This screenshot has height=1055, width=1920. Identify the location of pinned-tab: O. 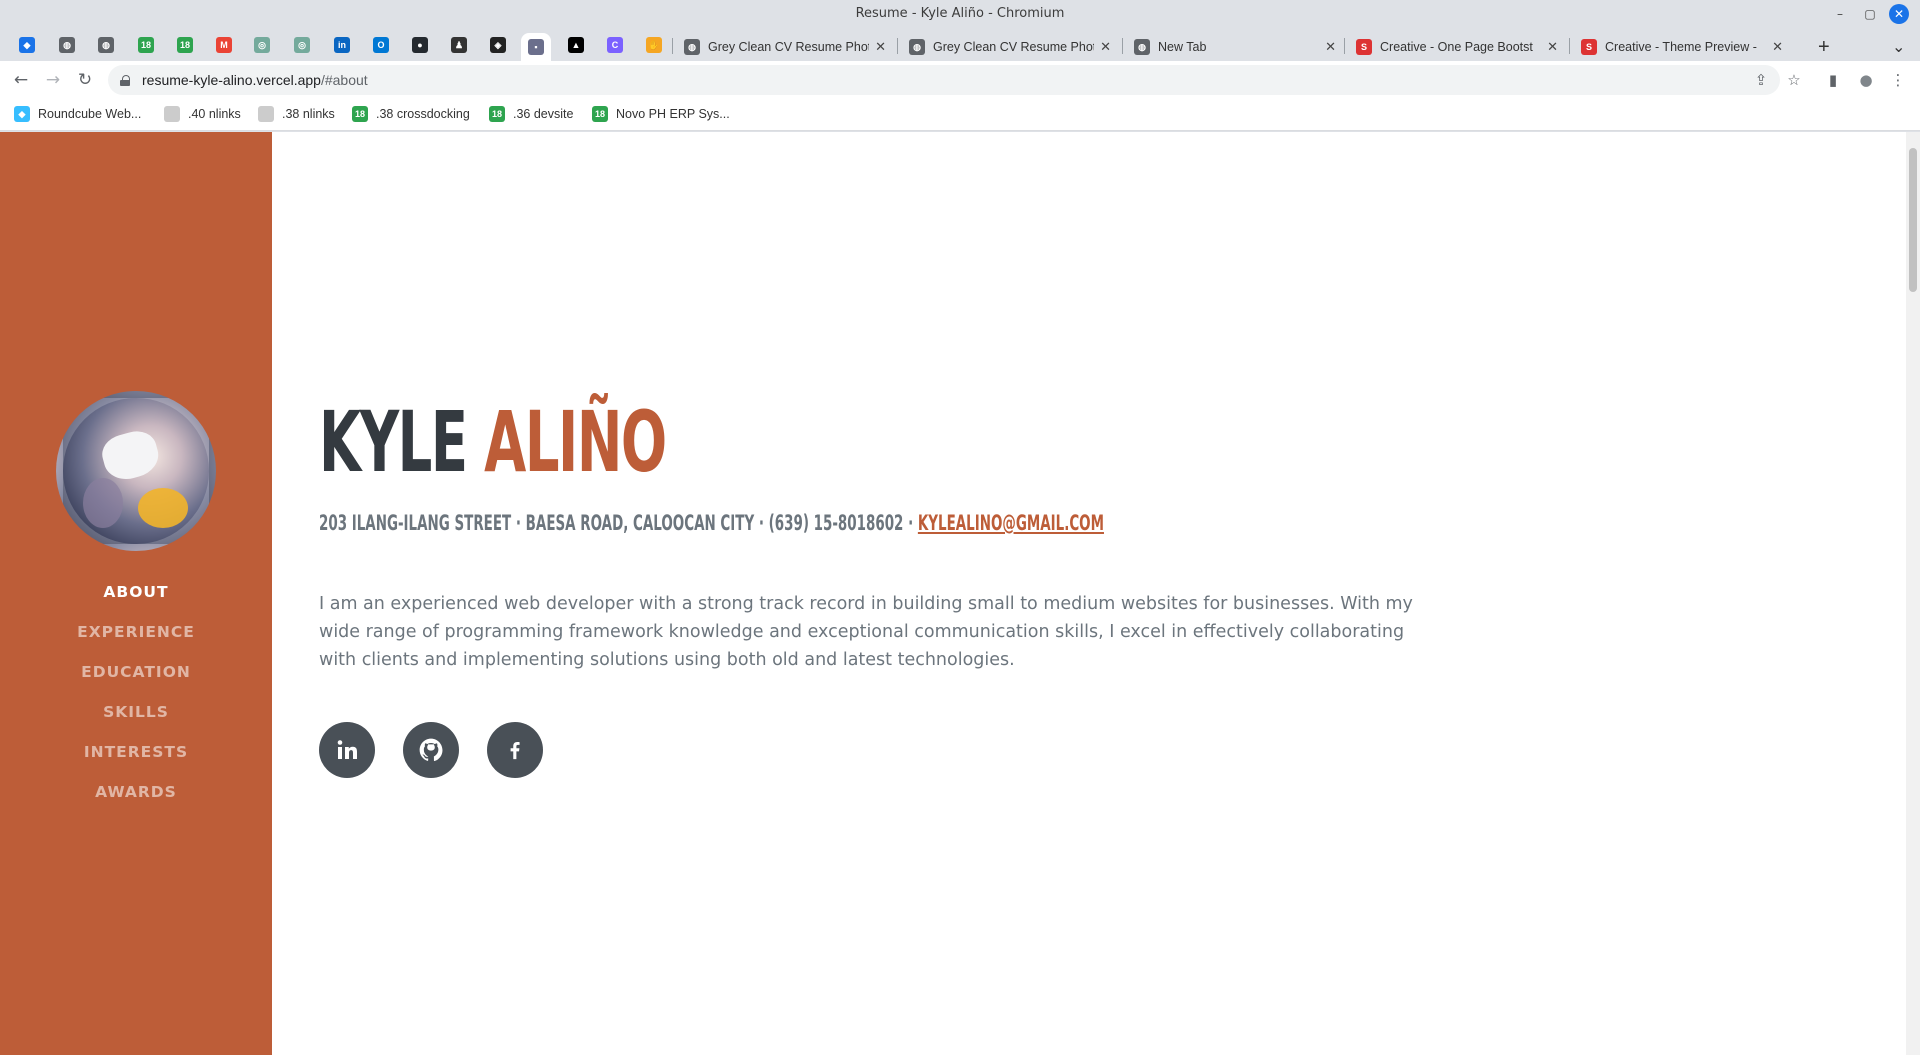
(381, 45).